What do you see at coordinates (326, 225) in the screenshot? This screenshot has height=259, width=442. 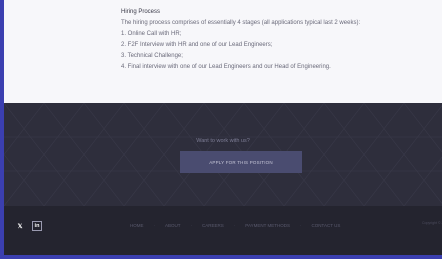 I see `footer-link-contact-us: CONTACT US` at bounding box center [326, 225].